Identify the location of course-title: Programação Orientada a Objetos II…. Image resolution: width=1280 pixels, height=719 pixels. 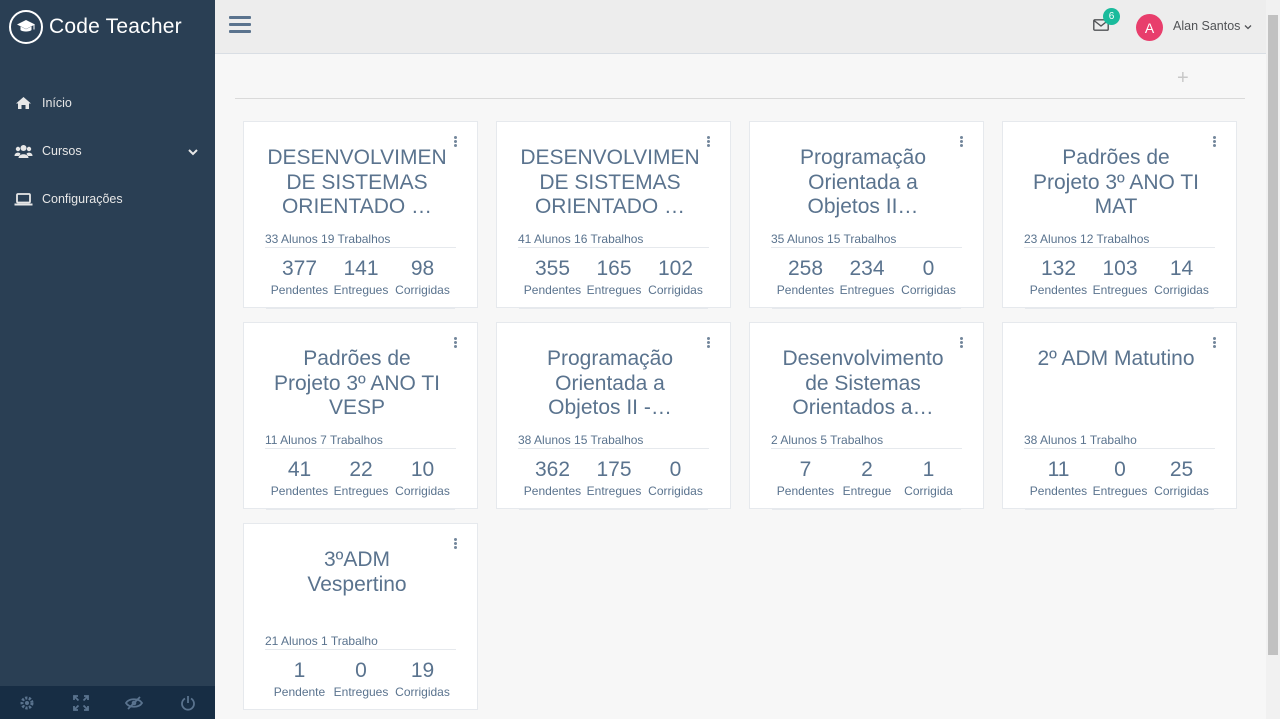
(863, 182).